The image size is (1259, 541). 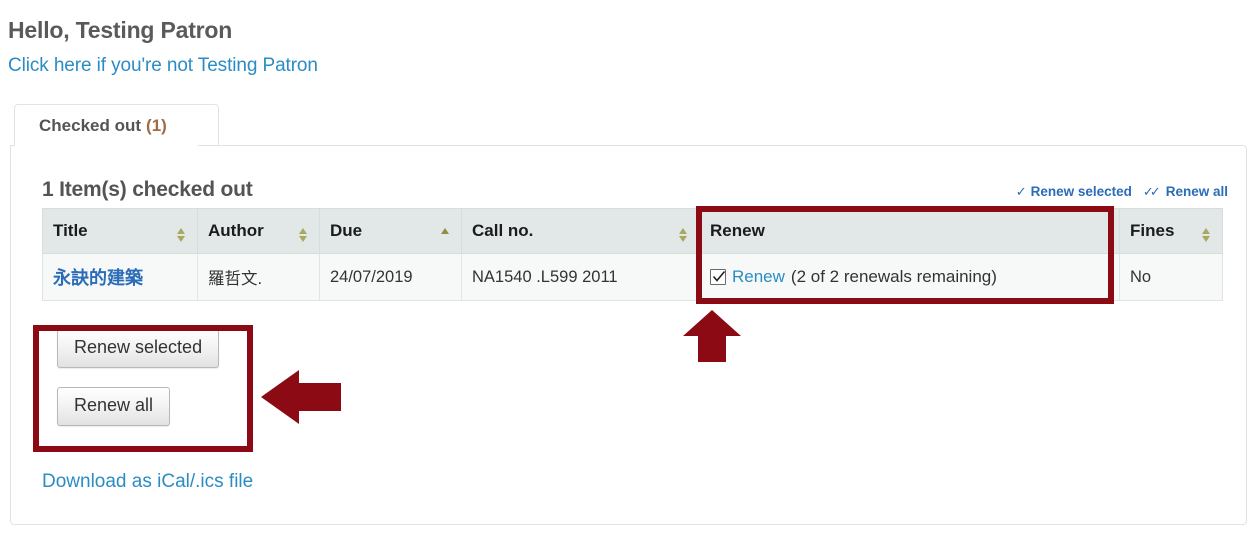 I want to click on column-header-title: Title, so click(x=120, y=231).